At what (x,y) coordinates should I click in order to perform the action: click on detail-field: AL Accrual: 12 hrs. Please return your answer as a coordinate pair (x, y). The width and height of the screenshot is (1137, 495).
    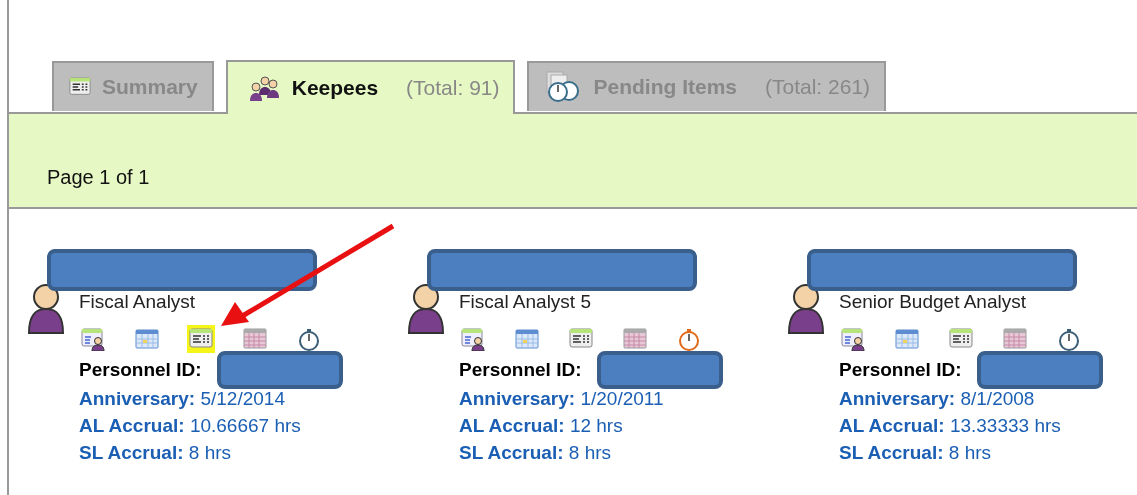
    Looking at the image, I should click on (541, 426).